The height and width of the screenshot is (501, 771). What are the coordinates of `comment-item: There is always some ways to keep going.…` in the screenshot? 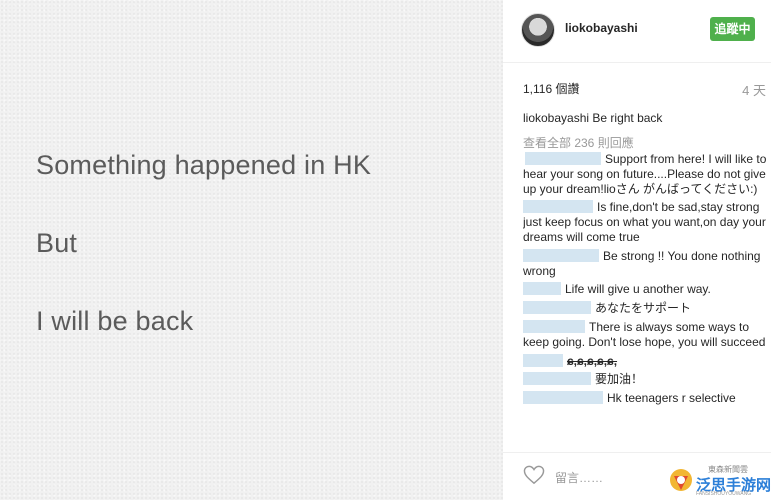 It's located at (645, 334).